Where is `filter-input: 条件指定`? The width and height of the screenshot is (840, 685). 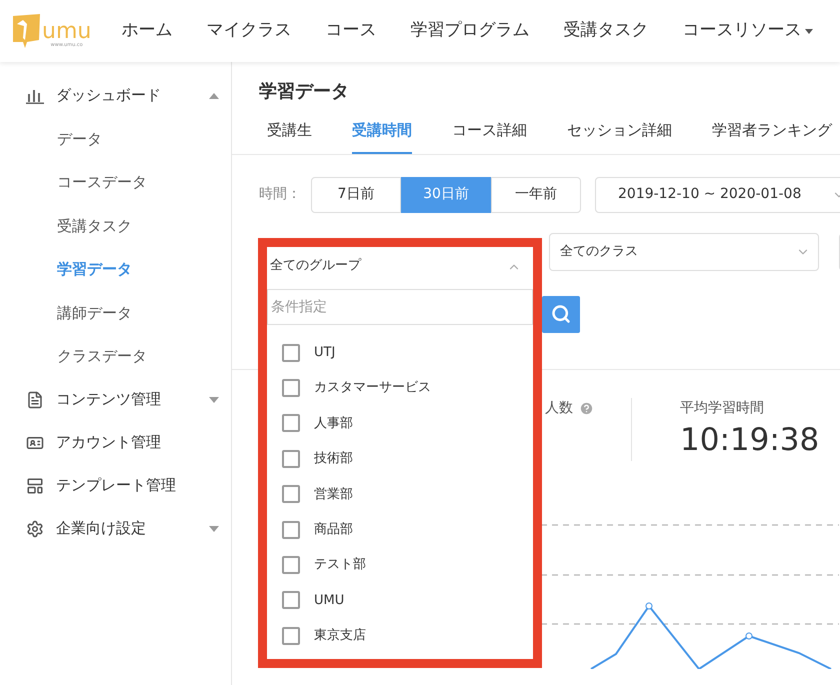 filter-input: 条件指定 is located at coordinates (400, 307).